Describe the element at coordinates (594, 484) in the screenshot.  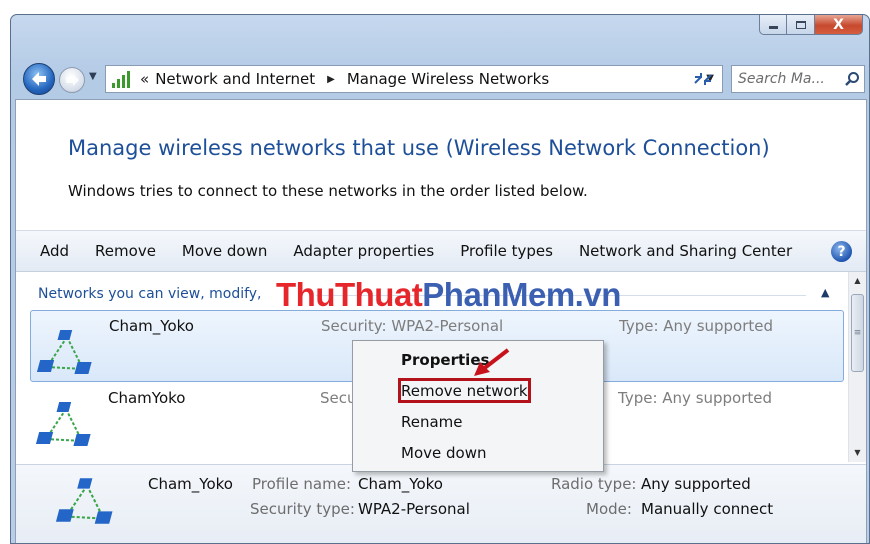
I see `radio-type-label: Radio type:` at that location.